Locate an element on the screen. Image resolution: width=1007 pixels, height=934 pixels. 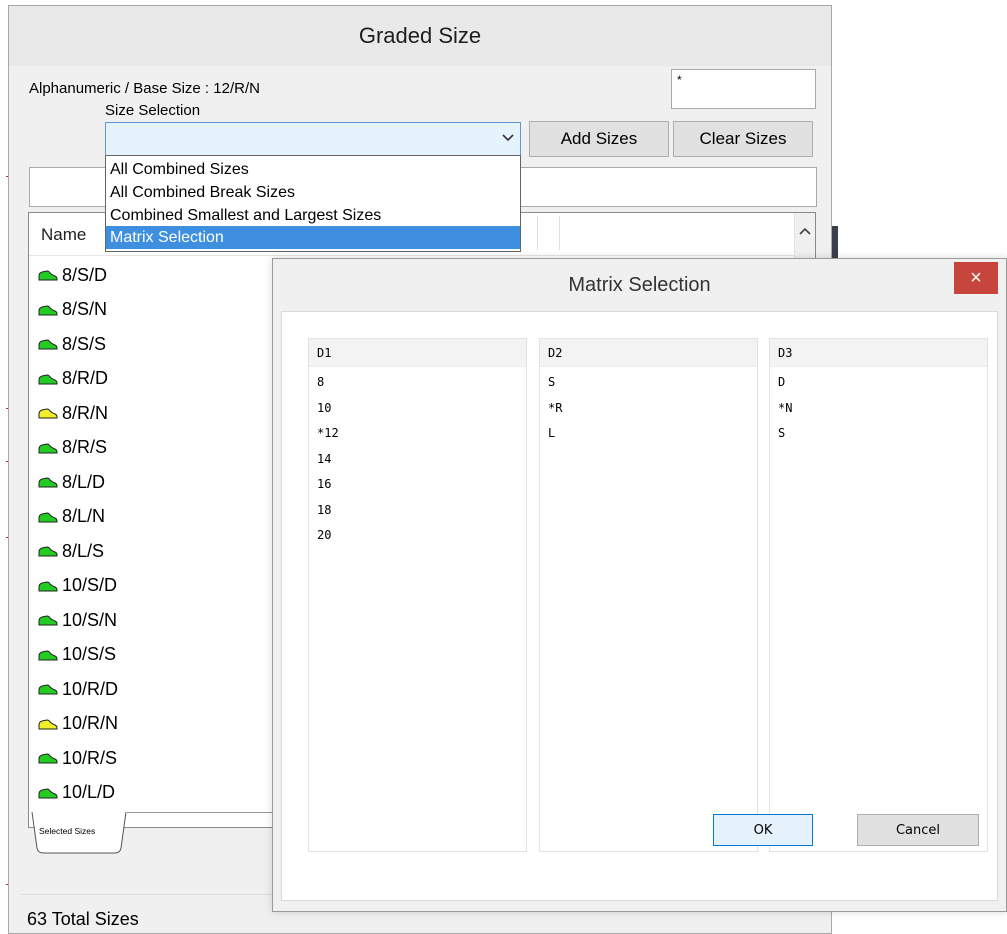
dialog-title: Matrix Selection is located at coordinates (639, 285).